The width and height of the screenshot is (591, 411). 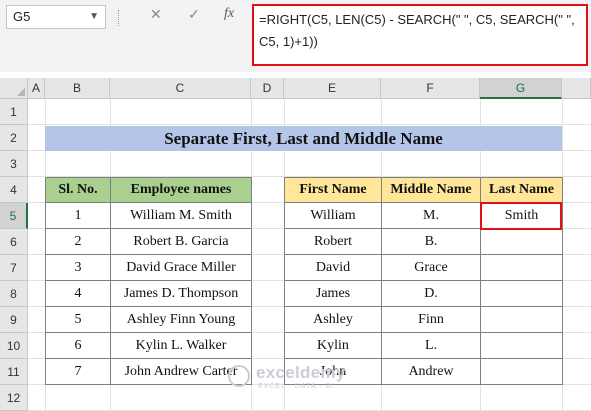 What do you see at coordinates (14, 372) in the screenshot?
I see `row-header-11: 11` at bounding box center [14, 372].